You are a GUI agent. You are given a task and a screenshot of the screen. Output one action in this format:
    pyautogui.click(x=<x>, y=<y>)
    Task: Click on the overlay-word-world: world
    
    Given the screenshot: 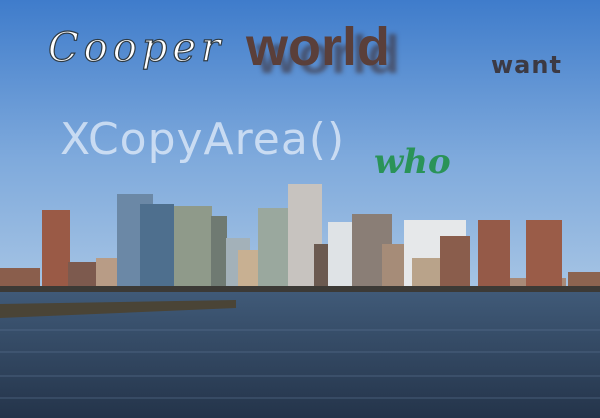 What is the action you would take?
    pyautogui.click(x=318, y=47)
    